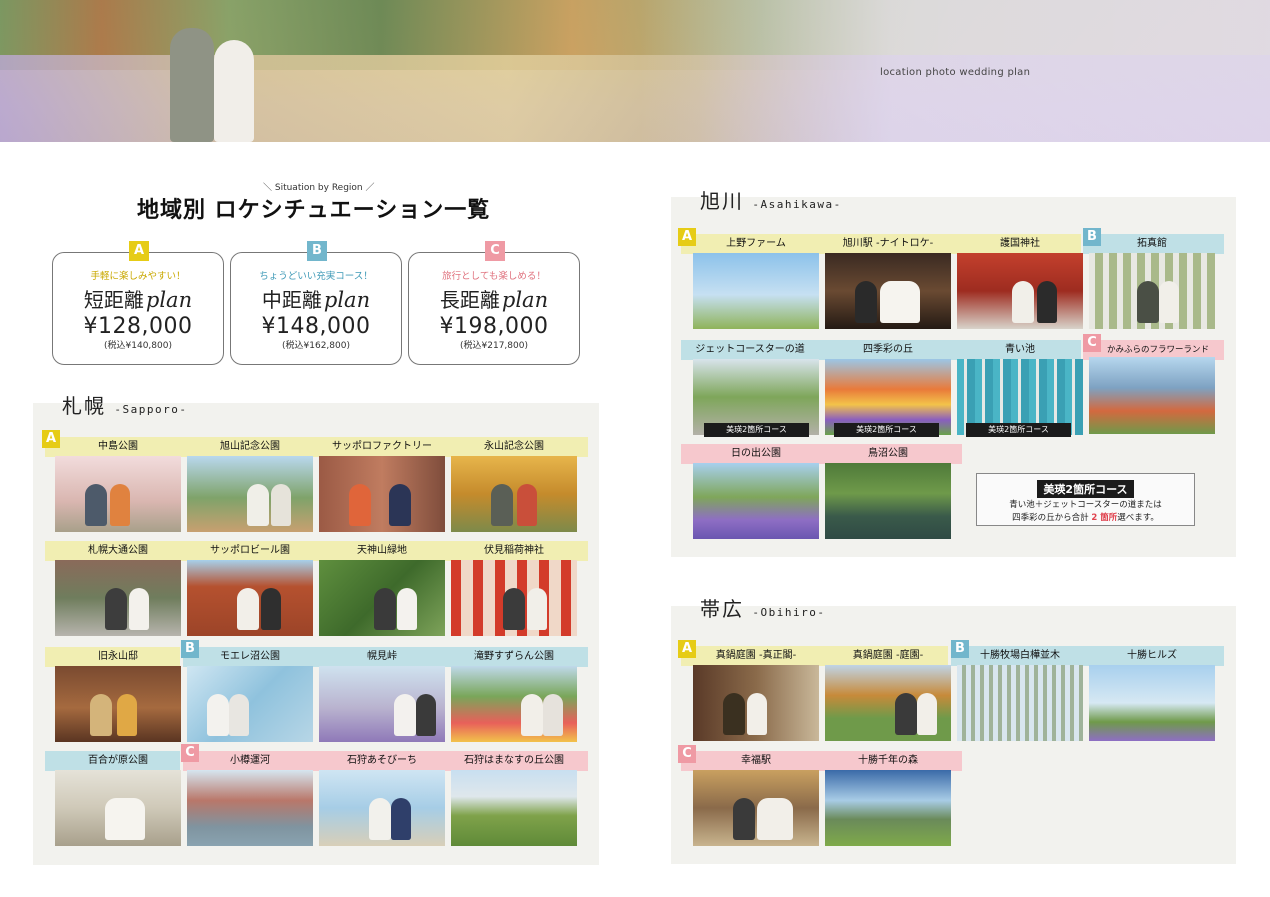 This screenshot has width=1270, height=897. I want to click on plan-badge: A, so click(139, 251).